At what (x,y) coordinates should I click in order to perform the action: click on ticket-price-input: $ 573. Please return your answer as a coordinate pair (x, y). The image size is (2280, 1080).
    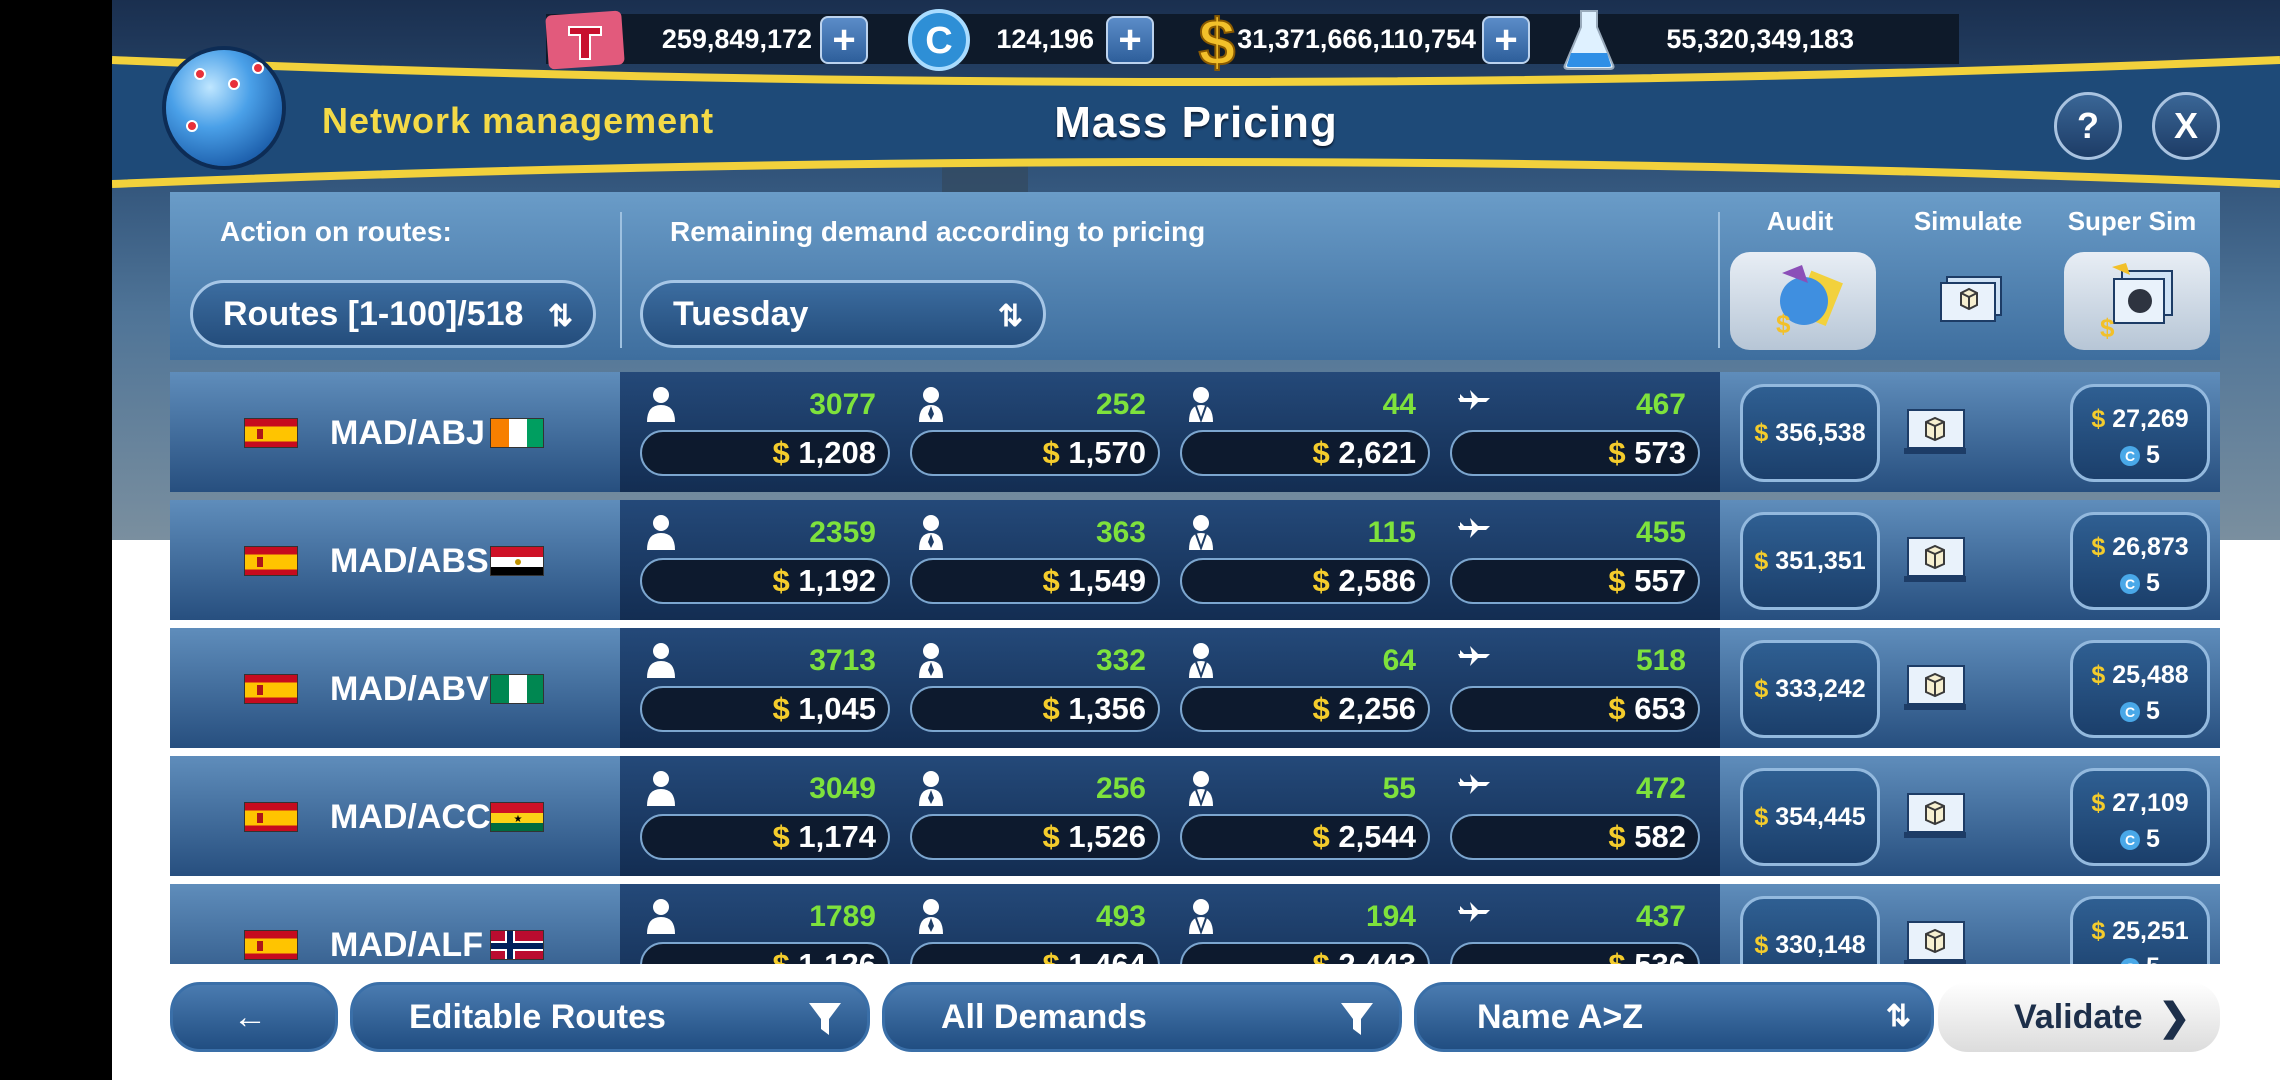
    Looking at the image, I should click on (1575, 453).